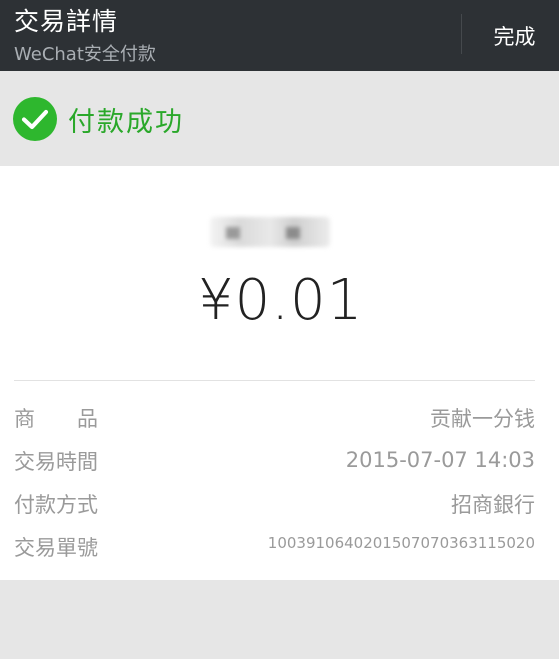 Image resolution: width=559 pixels, height=659 pixels. I want to click on title-bar: 交易詳情 WeChat安全付款 完成, so click(279, 35).